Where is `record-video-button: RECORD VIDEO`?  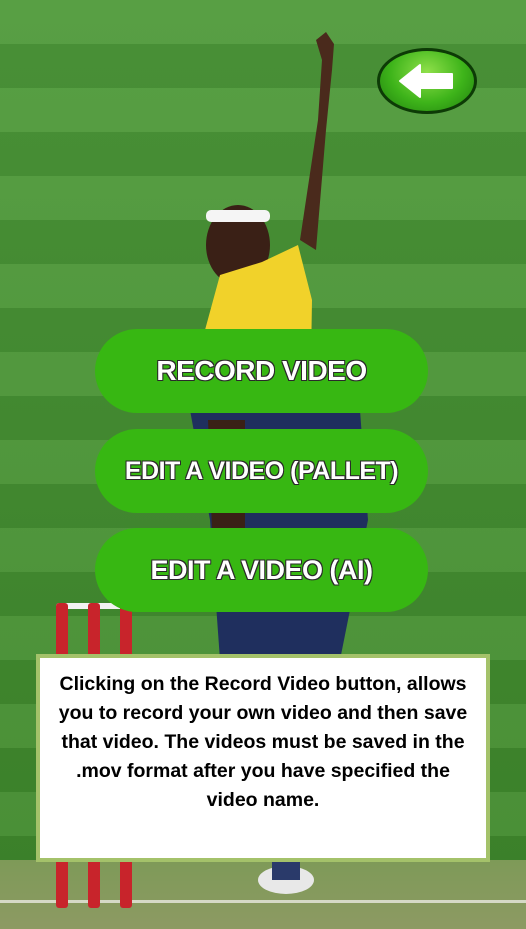 record-video-button: RECORD VIDEO is located at coordinates (261, 371).